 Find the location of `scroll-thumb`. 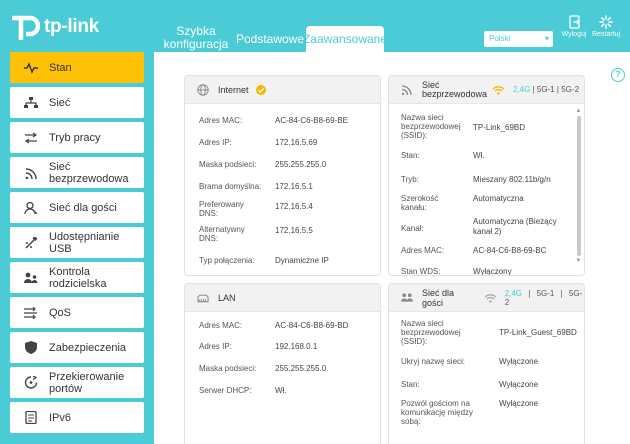

scroll-thumb is located at coordinates (578, 186).